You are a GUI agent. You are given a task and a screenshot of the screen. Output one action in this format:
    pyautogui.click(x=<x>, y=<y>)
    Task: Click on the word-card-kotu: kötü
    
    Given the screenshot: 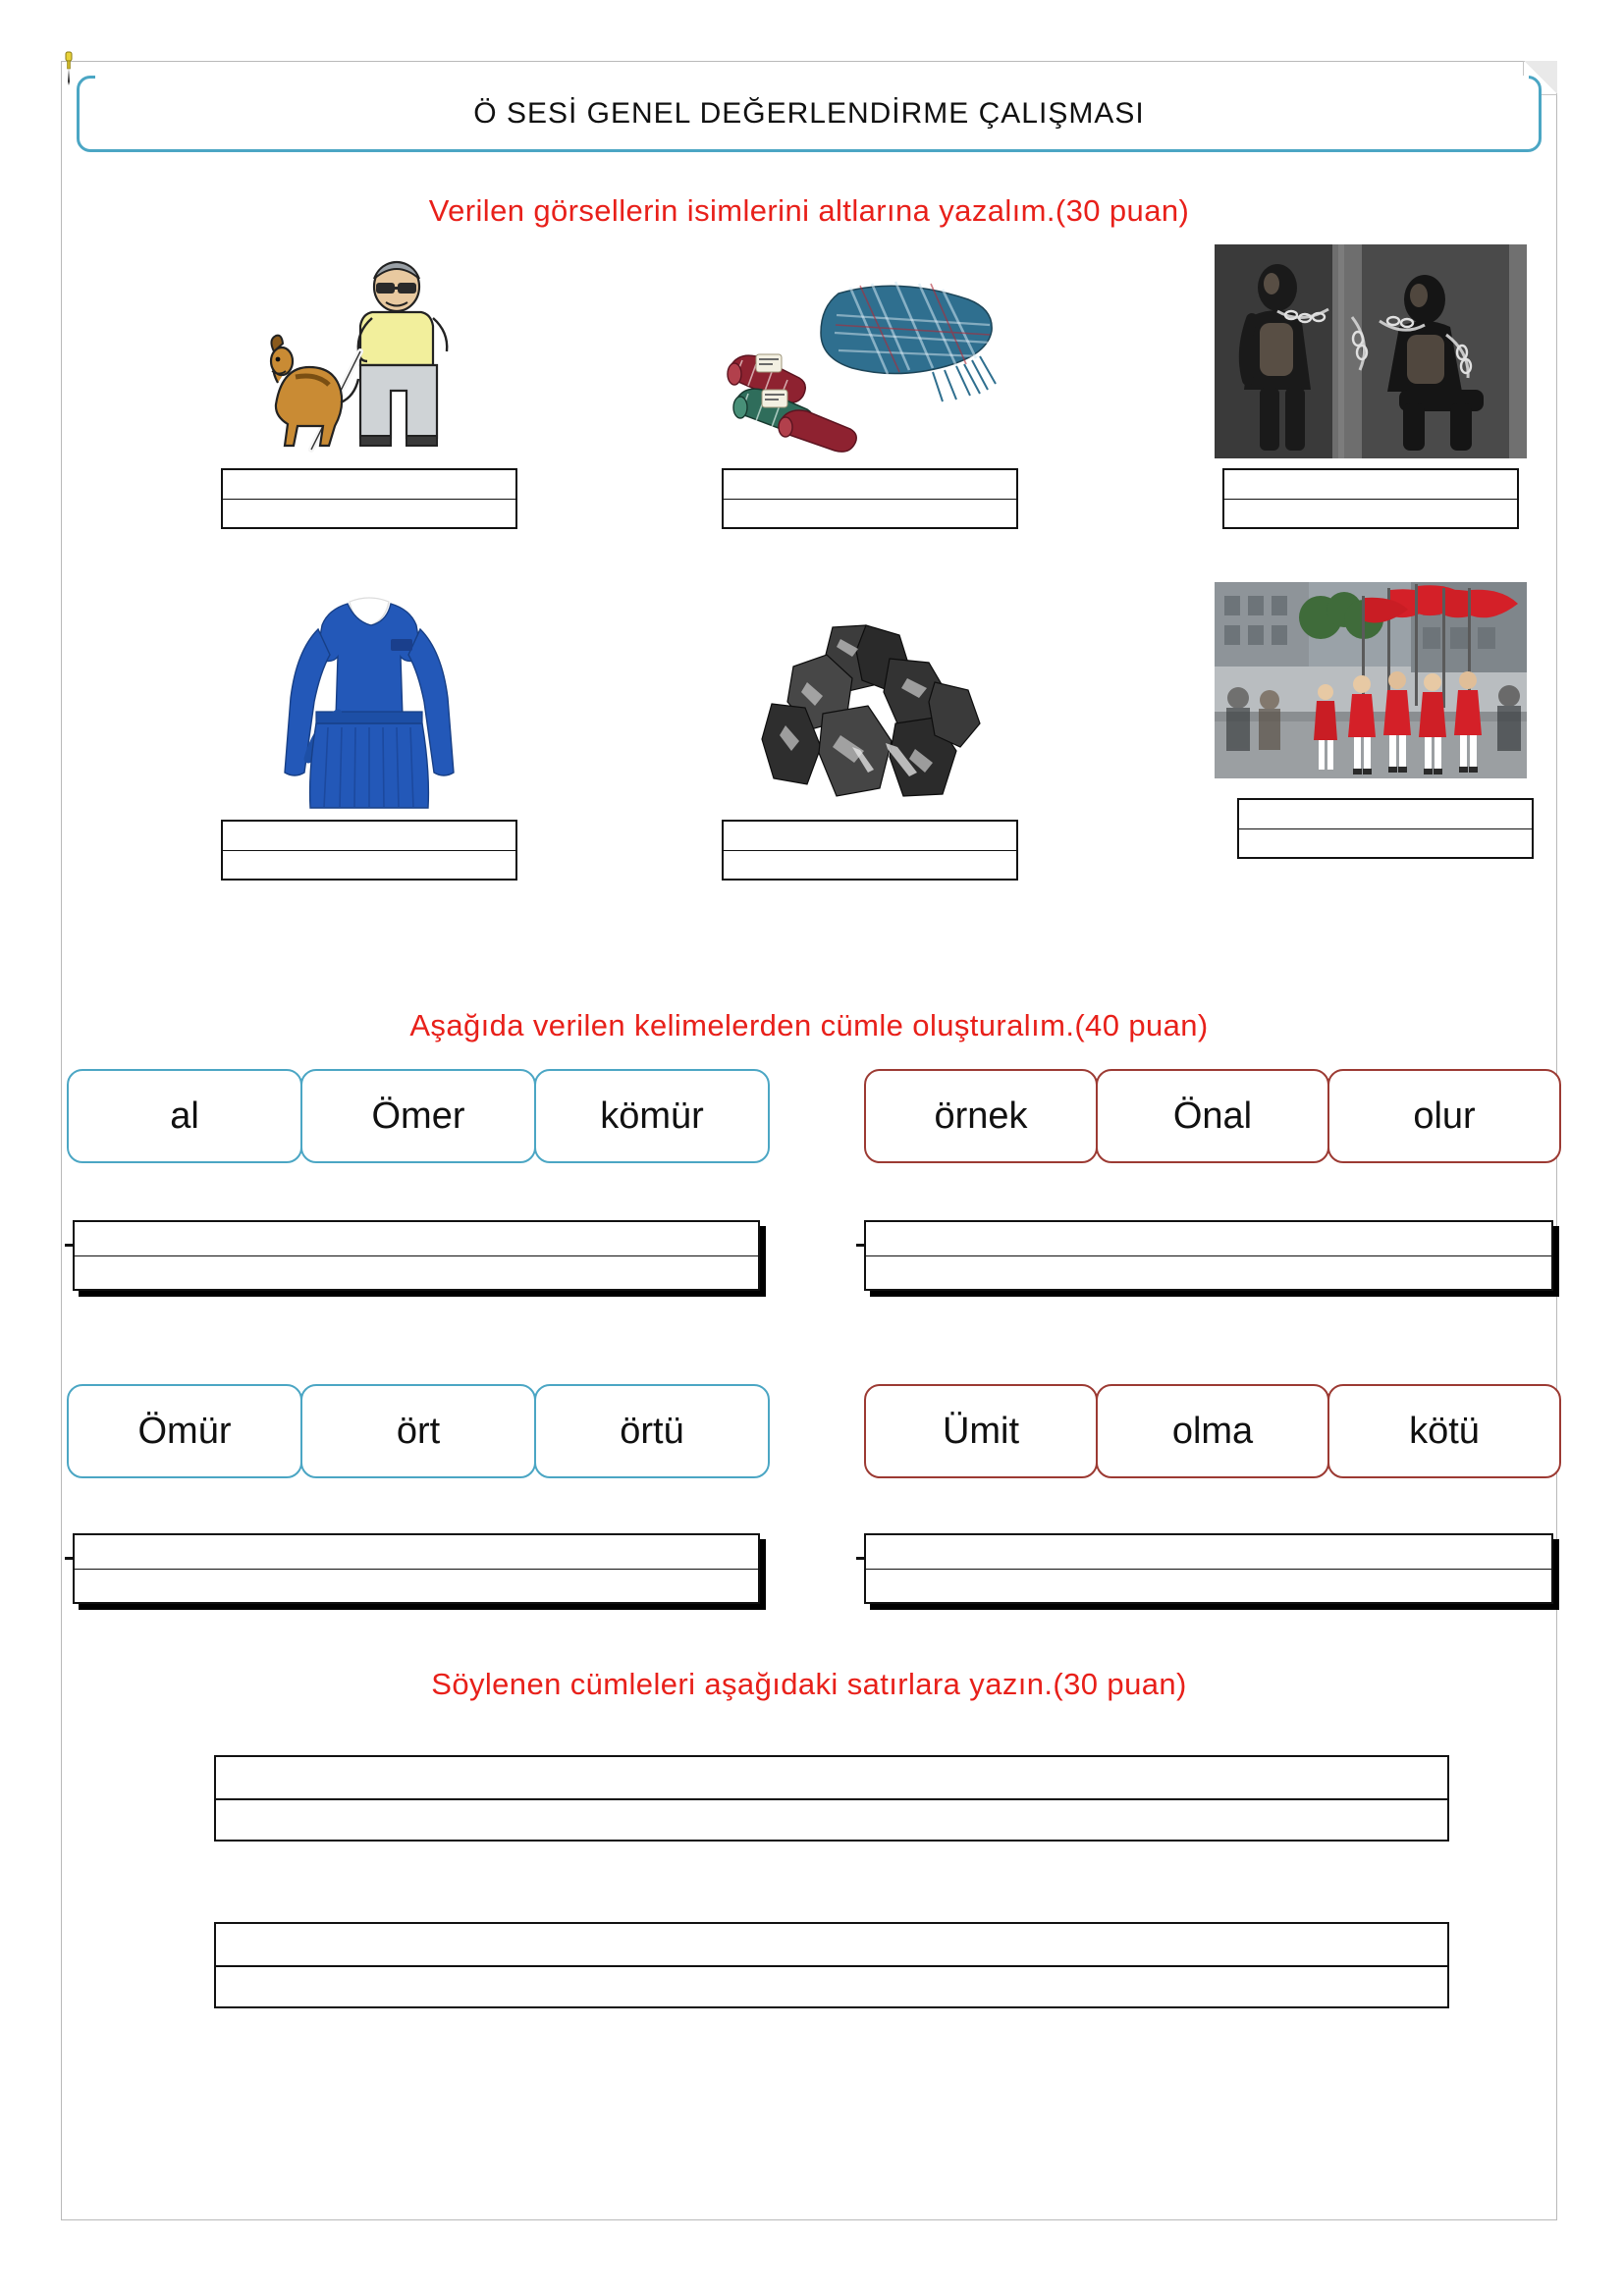 What is the action you would take?
    pyautogui.click(x=1444, y=1431)
    